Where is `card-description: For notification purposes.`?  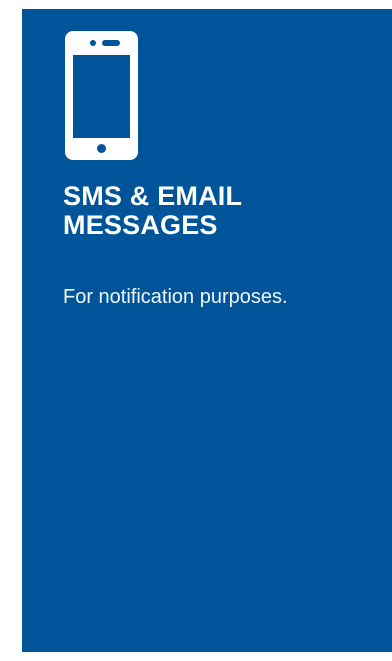 card-description: For notification purposes. is located at coordinates (175, 297).